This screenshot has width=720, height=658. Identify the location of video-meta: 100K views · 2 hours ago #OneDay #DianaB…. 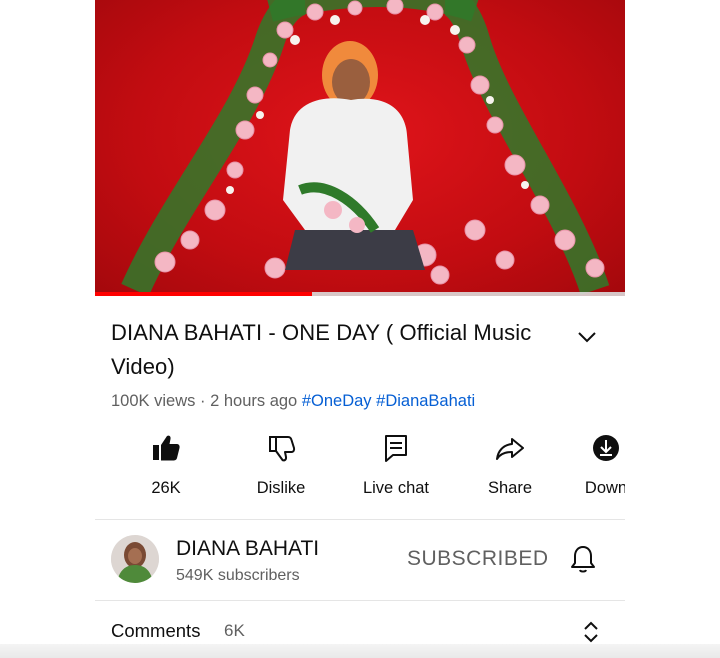
(293, 401).